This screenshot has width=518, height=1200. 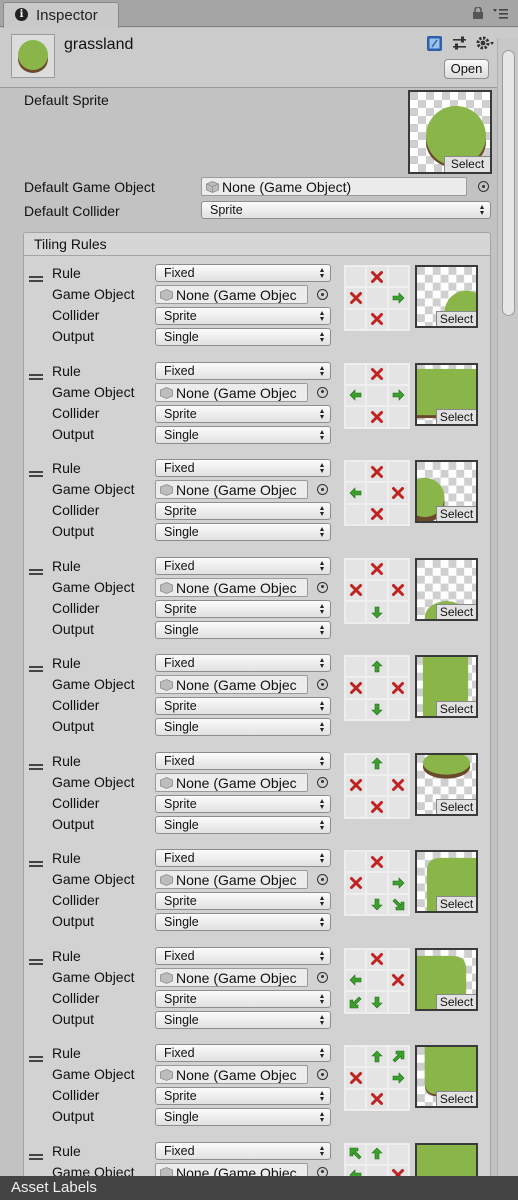 I want to click on menu-icon, so click(x=500, y=13).